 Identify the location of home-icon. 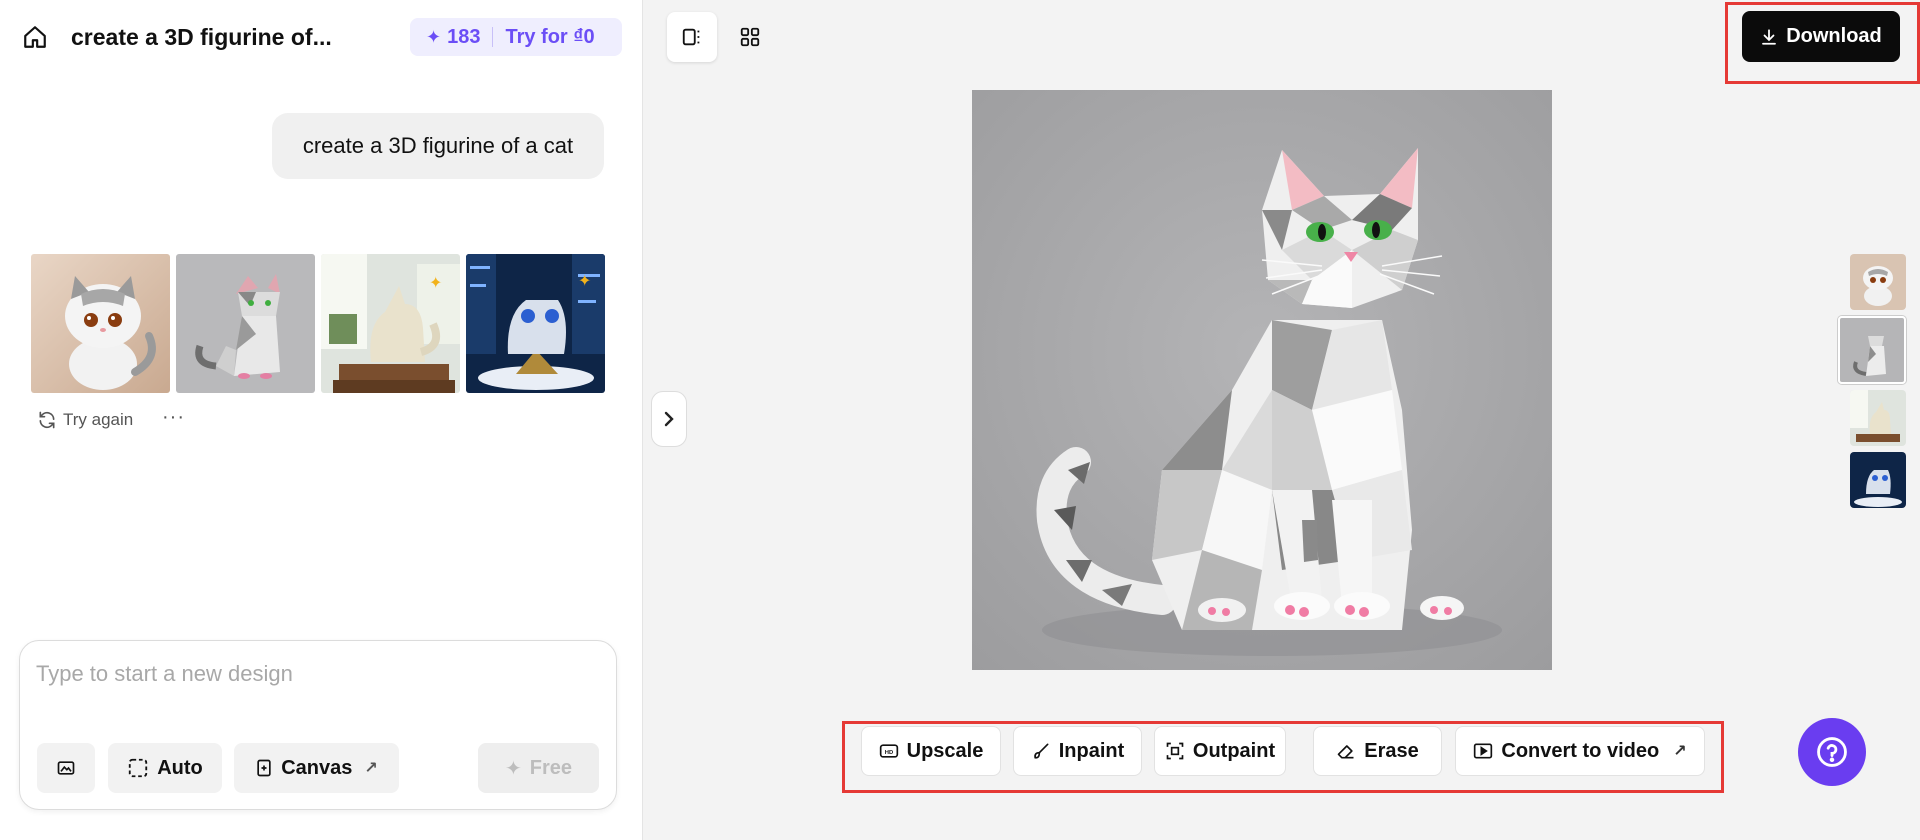
(35, 37).